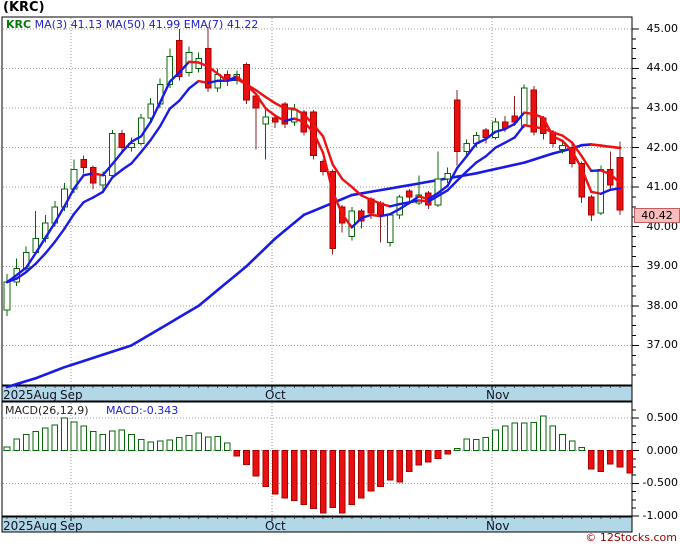 Image resolution: width=680 pixels, height=546 pixels. Describe the element at coordinates (631, 537) in the screenshot. I see `watermark: © 12Stocks.com` at that location.